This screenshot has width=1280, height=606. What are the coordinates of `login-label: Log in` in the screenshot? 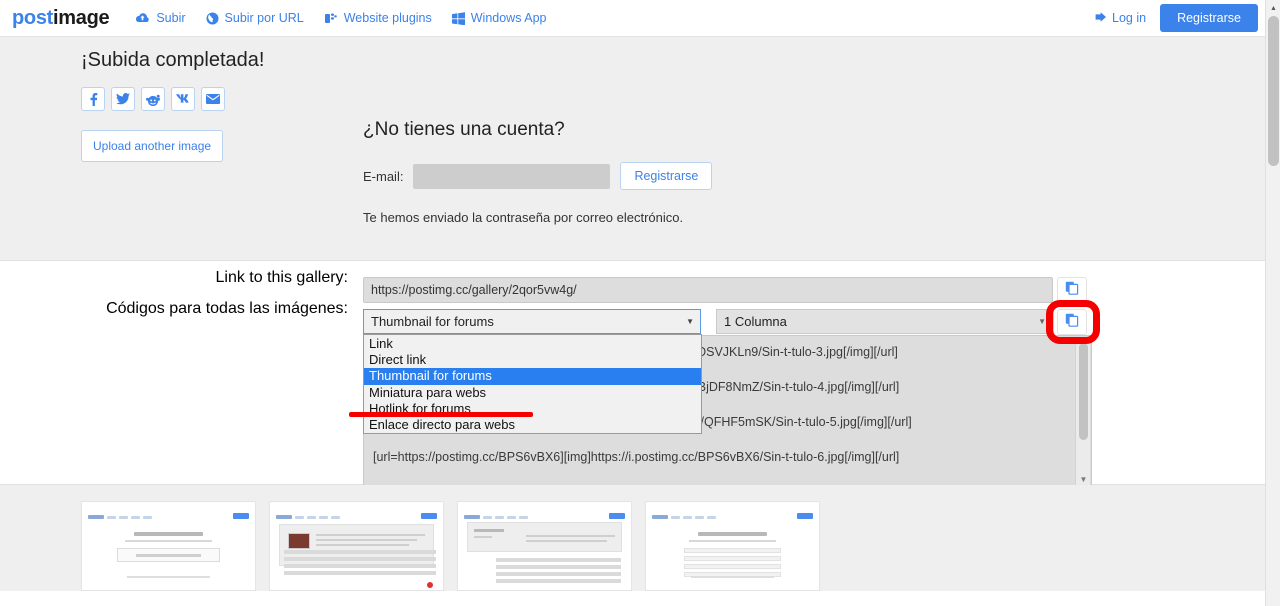 It's located at (1129, 18).